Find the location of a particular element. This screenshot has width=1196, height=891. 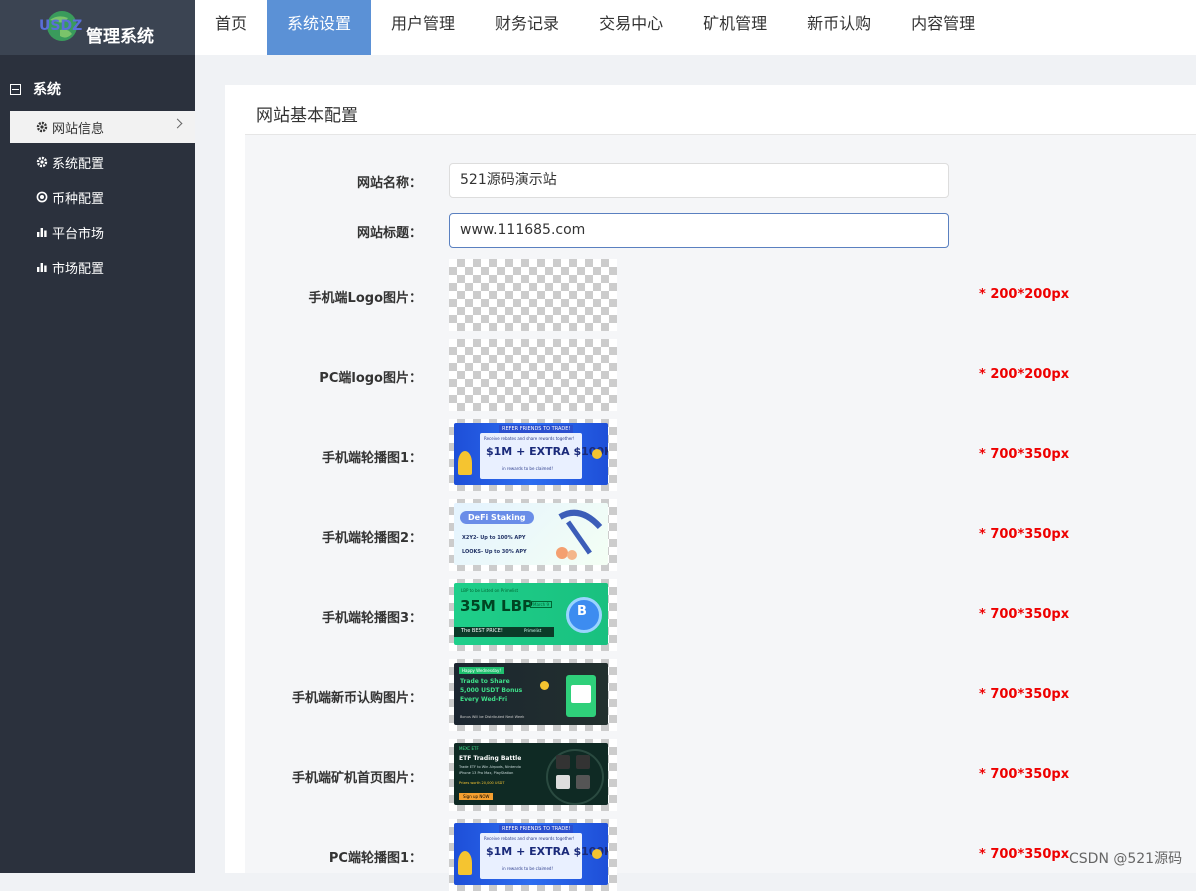

mobile-banner-1-label: 手机端轮播图1： is located at coordinates (371, 458).